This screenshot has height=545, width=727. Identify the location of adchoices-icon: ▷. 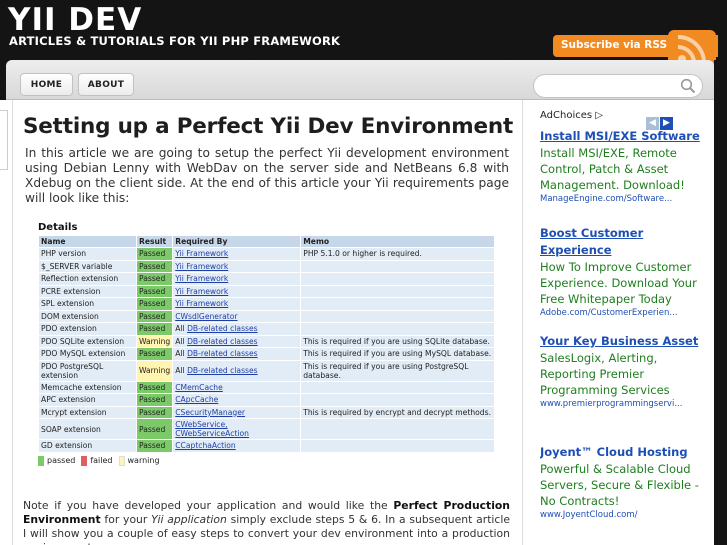
(599, 115).